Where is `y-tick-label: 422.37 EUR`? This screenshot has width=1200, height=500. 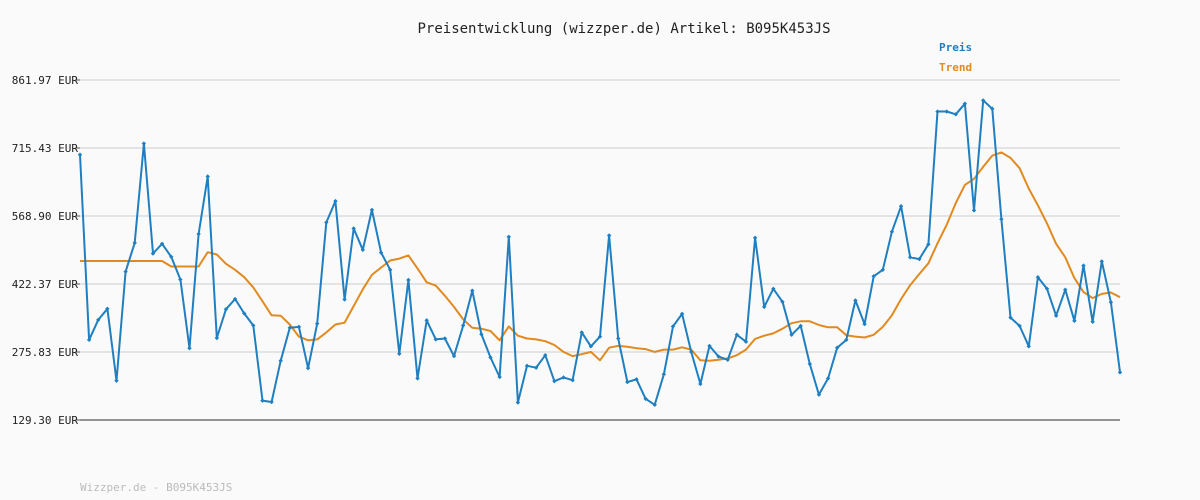
y-tick-label: 422.37 EUR is located at coordinates (45, 284).